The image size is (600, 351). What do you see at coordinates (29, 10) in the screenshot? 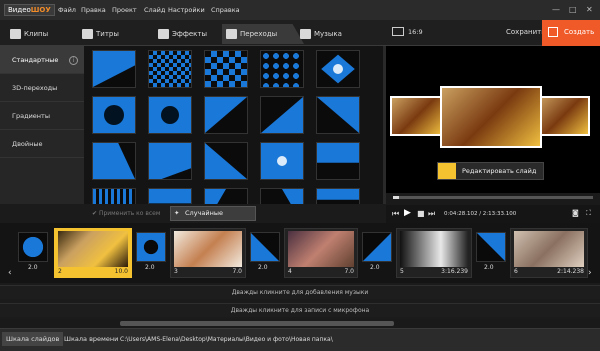
I see `app-logo: ВидеоШОУ` at bounding box center [29, 10].